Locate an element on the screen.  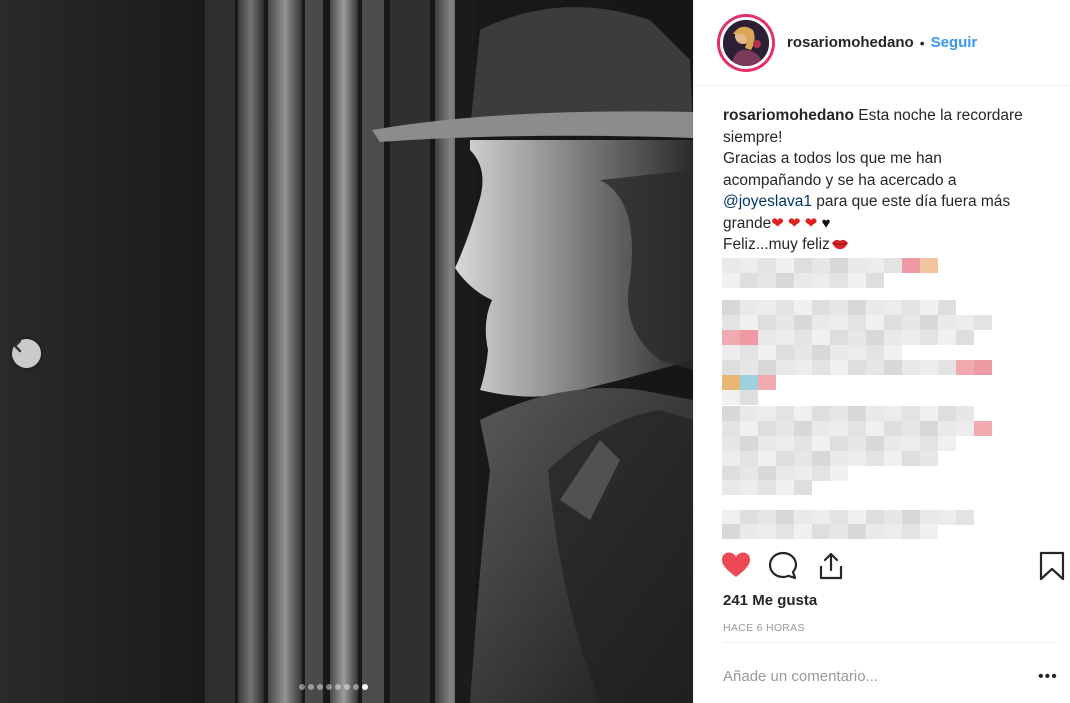
share-icon is located at coordinates (831, 566).